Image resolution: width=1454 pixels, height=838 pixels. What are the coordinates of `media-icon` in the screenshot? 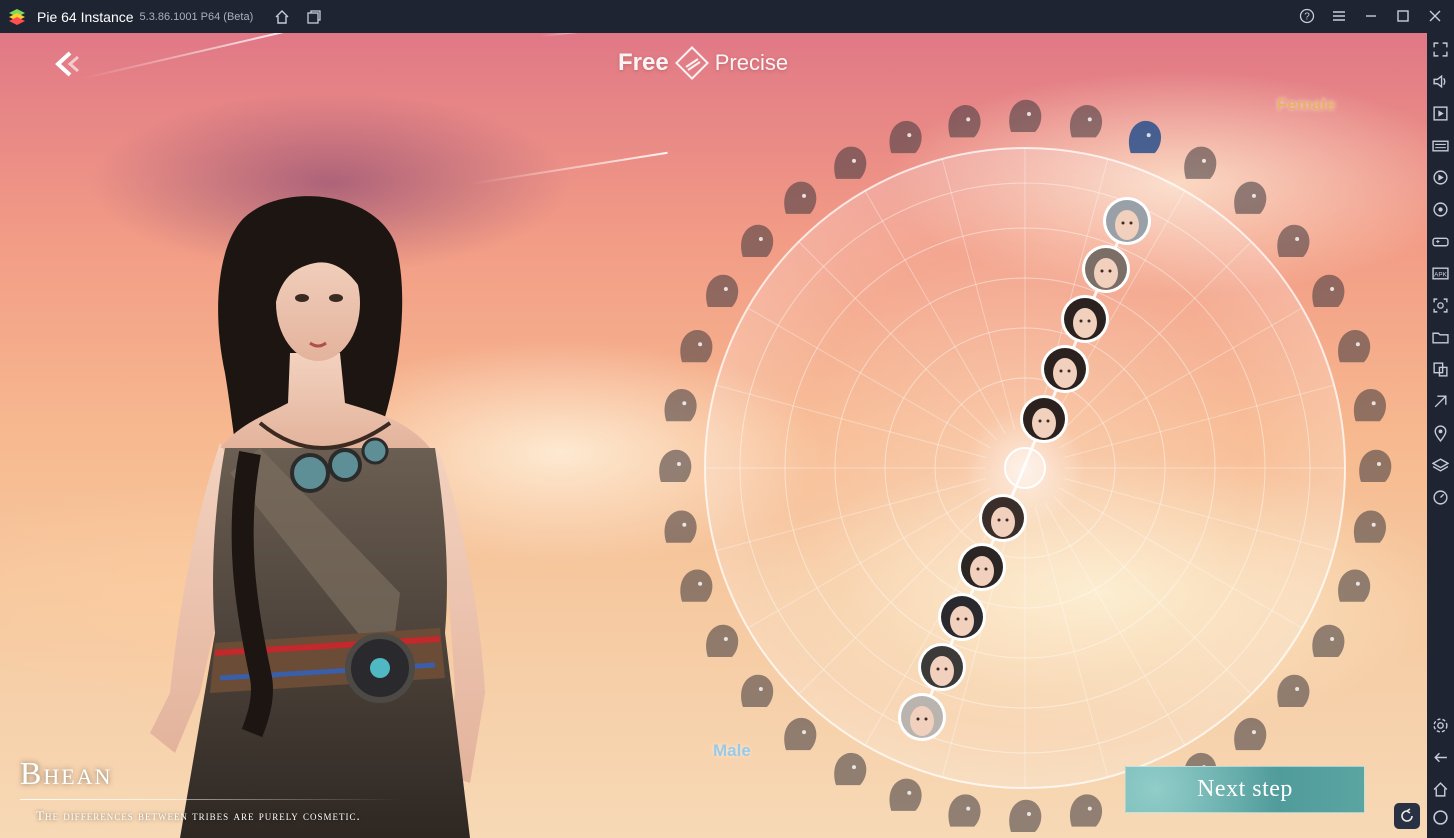 It's located at (1440, 113).